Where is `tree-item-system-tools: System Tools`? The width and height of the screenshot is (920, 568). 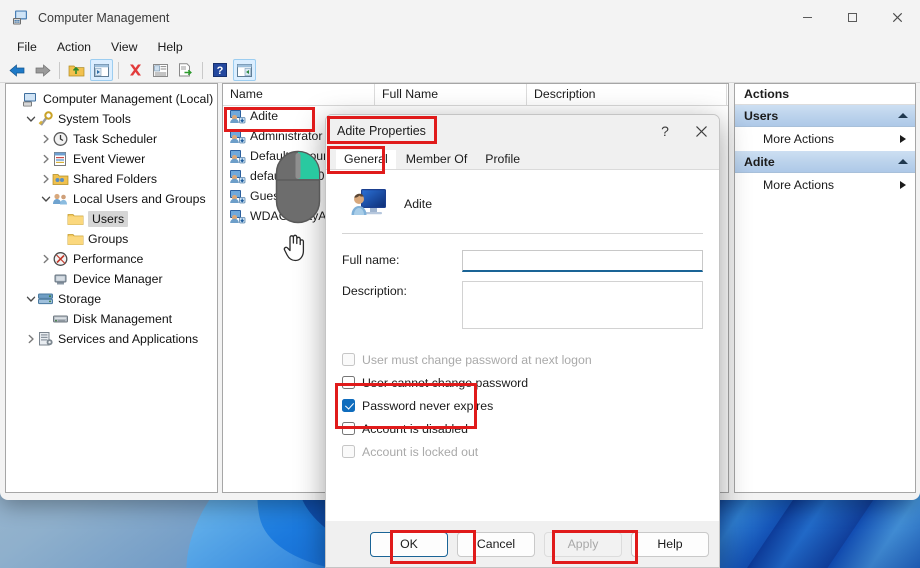 tree-item-system-tools: System Tools is located at coordinates (111, 119).